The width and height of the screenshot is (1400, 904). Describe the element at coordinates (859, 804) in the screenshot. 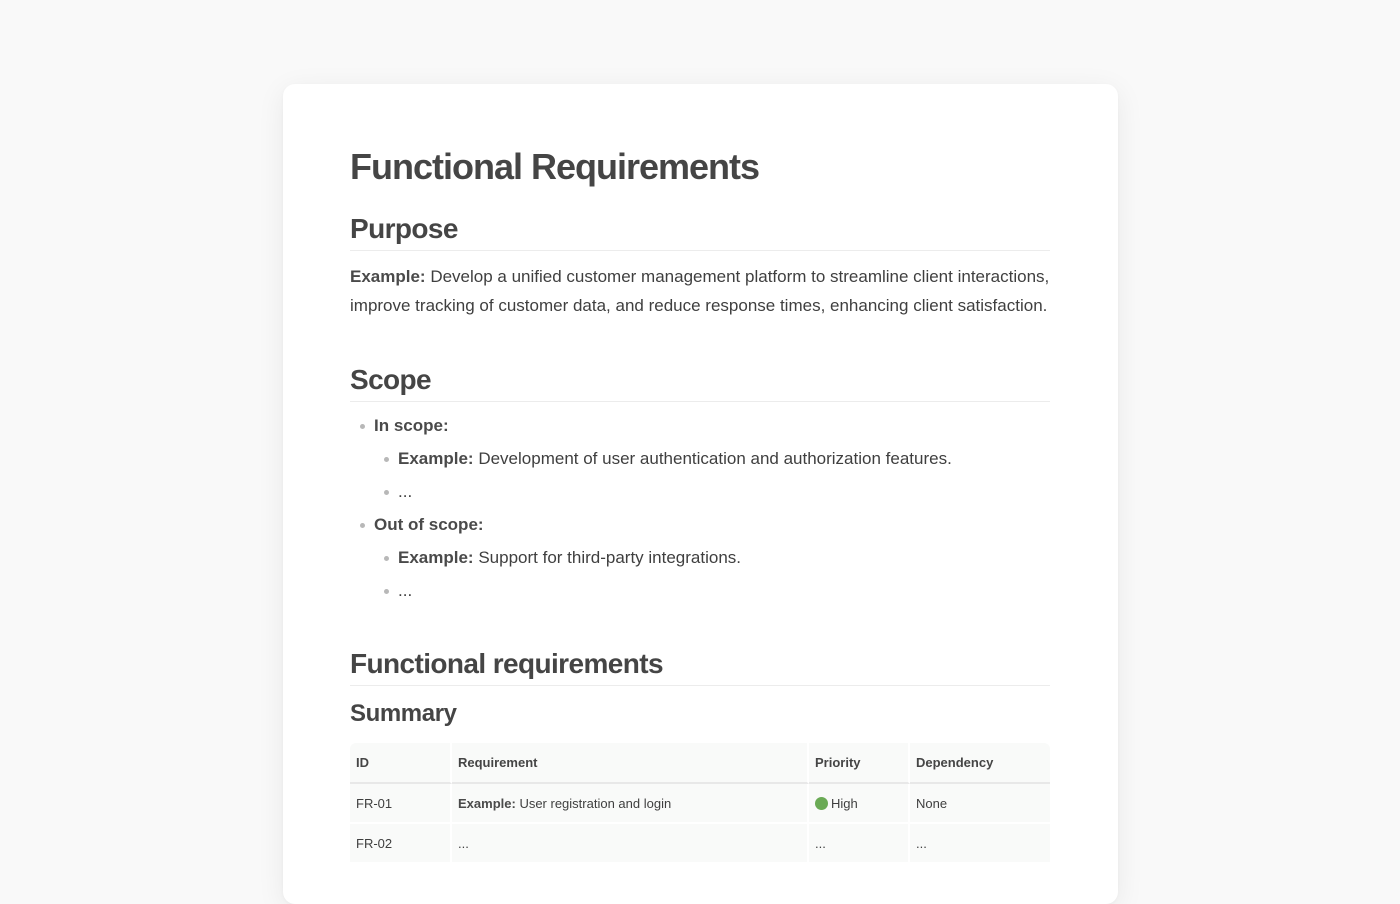

I see `cell-priority: High` at that location.